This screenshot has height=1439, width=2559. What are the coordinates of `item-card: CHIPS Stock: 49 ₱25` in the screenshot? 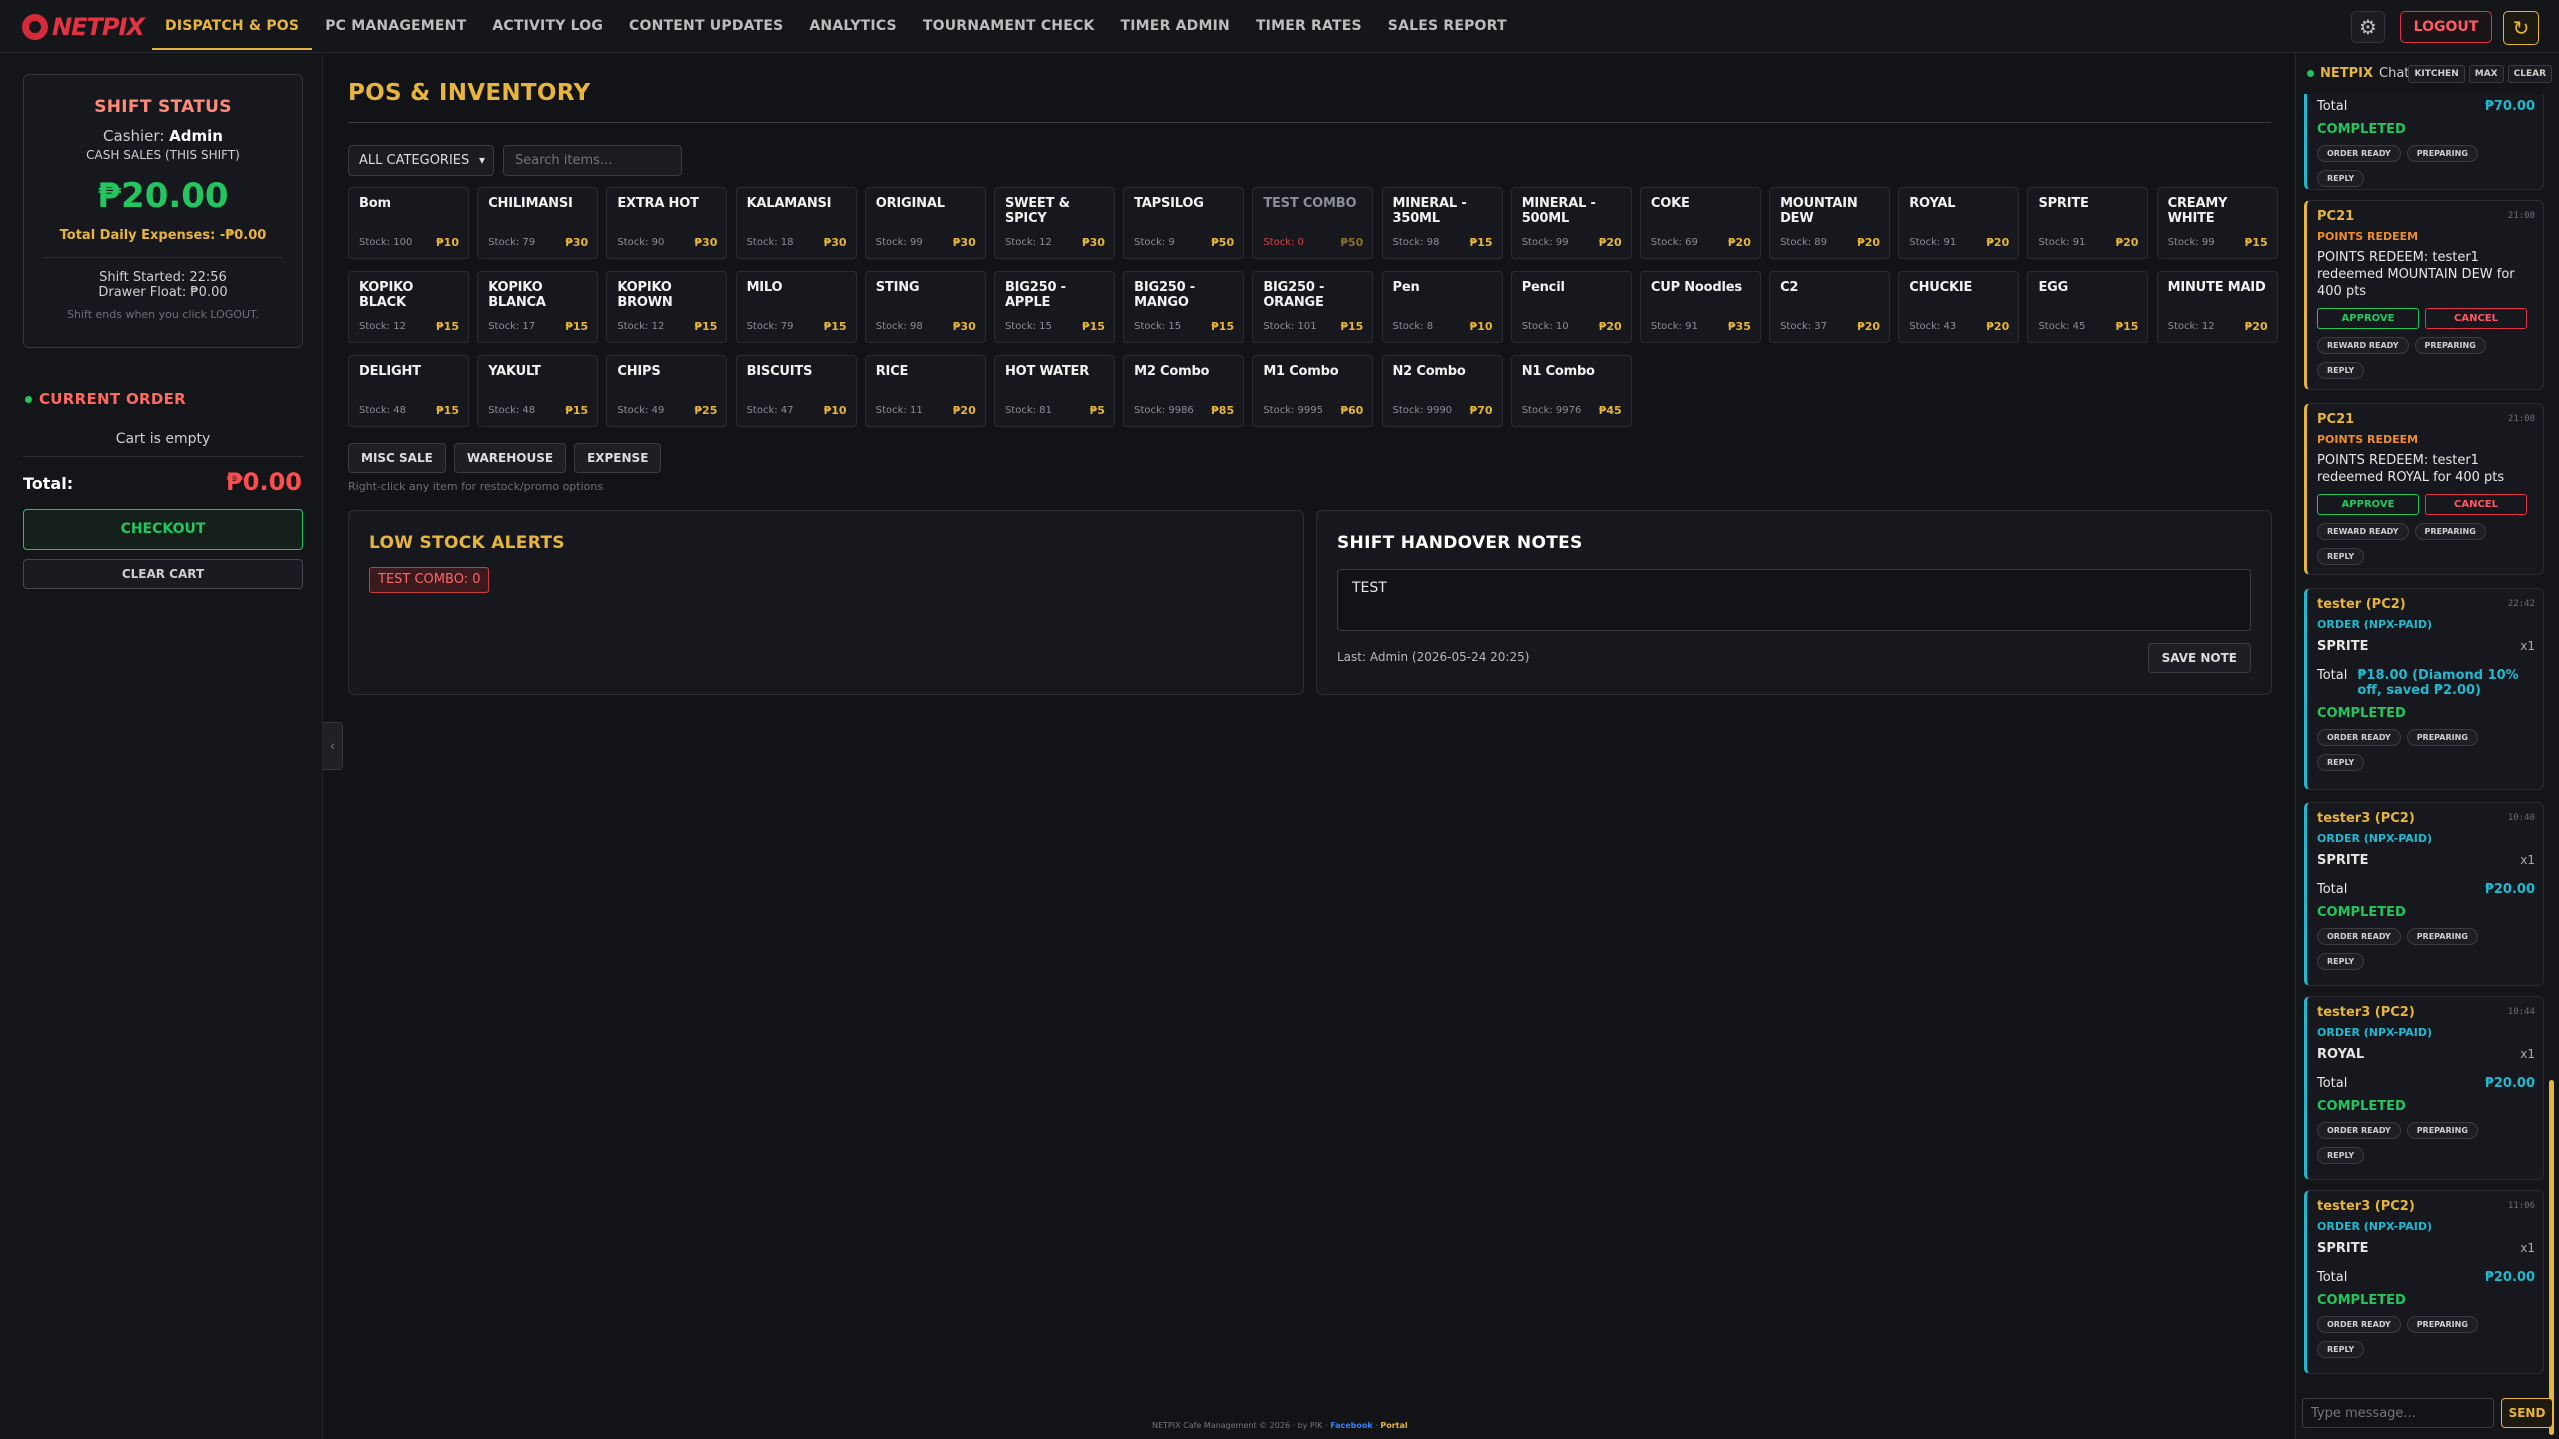 It's located at (667, 391).